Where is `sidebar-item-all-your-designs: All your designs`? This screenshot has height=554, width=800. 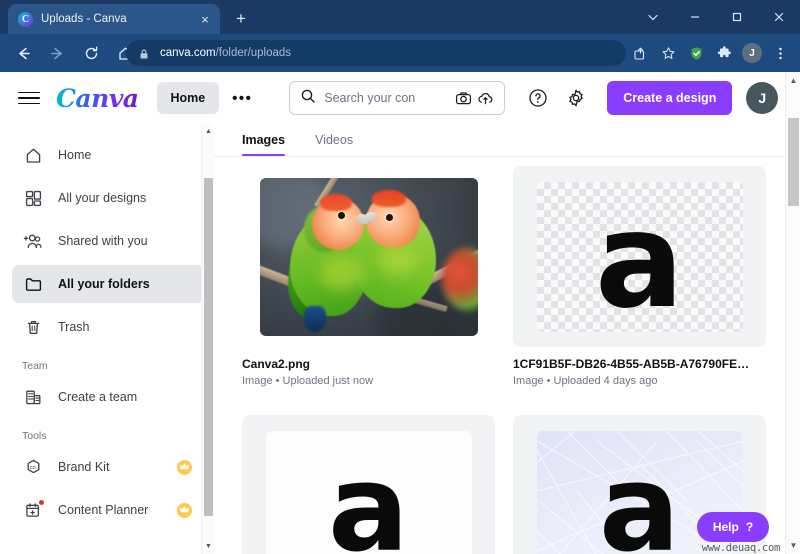
sidebar-item-all-your-designs: All your designs is located at coordinates (108, 198).